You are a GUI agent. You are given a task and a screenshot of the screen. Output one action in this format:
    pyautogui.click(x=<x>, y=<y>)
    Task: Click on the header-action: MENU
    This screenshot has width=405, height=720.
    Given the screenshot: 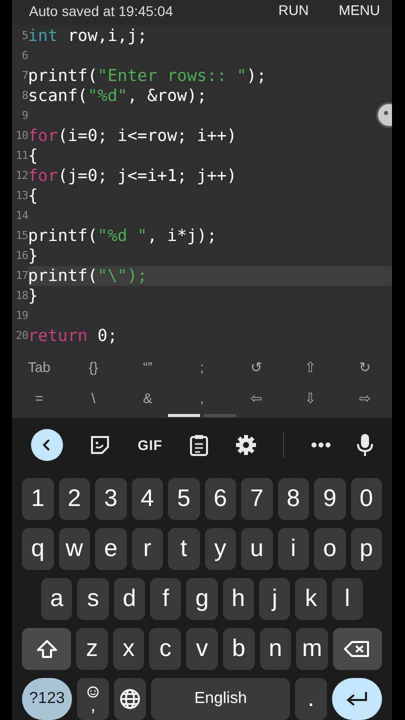 What is the action you would take?
    pyautogui.click(x=359, y=10)
    